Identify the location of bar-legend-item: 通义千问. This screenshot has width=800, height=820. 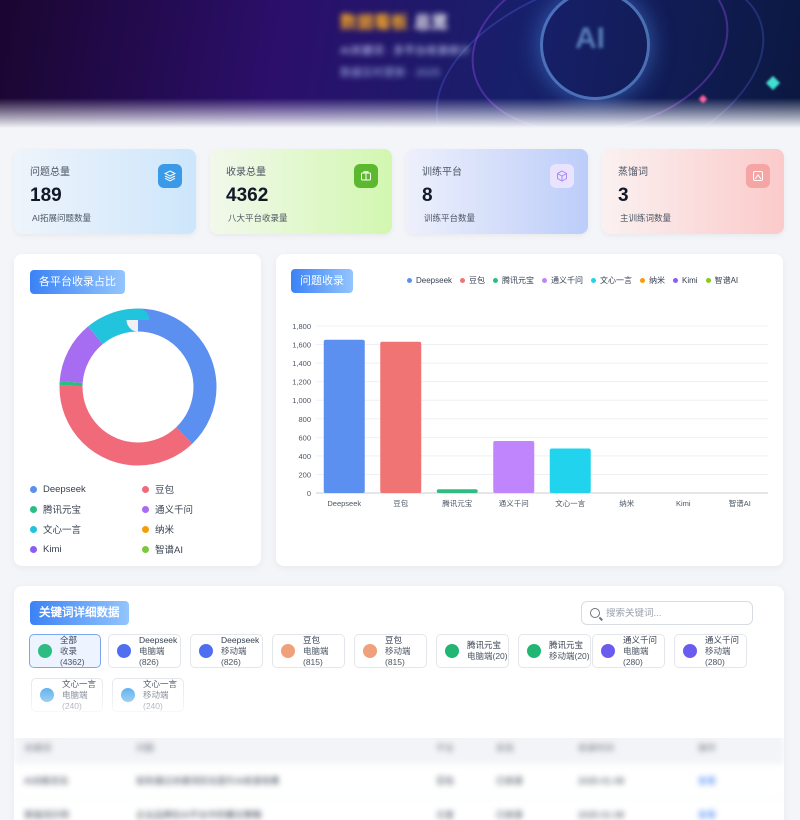
(562, 280).